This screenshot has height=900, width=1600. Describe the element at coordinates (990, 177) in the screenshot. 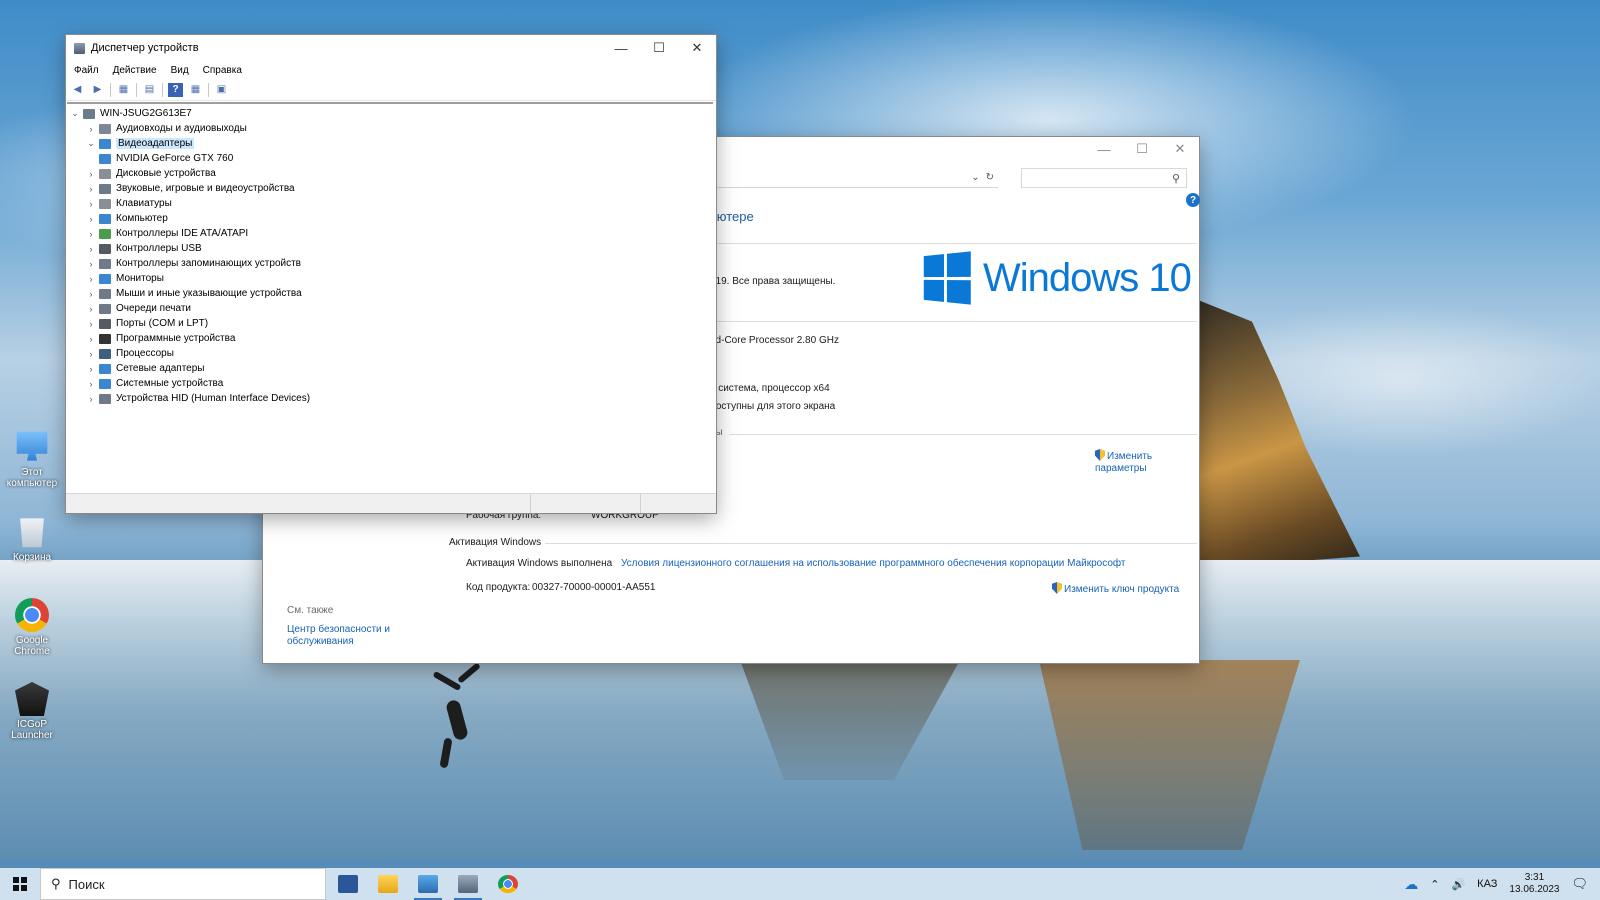

I see `refresh-icon: ↻` at that location.